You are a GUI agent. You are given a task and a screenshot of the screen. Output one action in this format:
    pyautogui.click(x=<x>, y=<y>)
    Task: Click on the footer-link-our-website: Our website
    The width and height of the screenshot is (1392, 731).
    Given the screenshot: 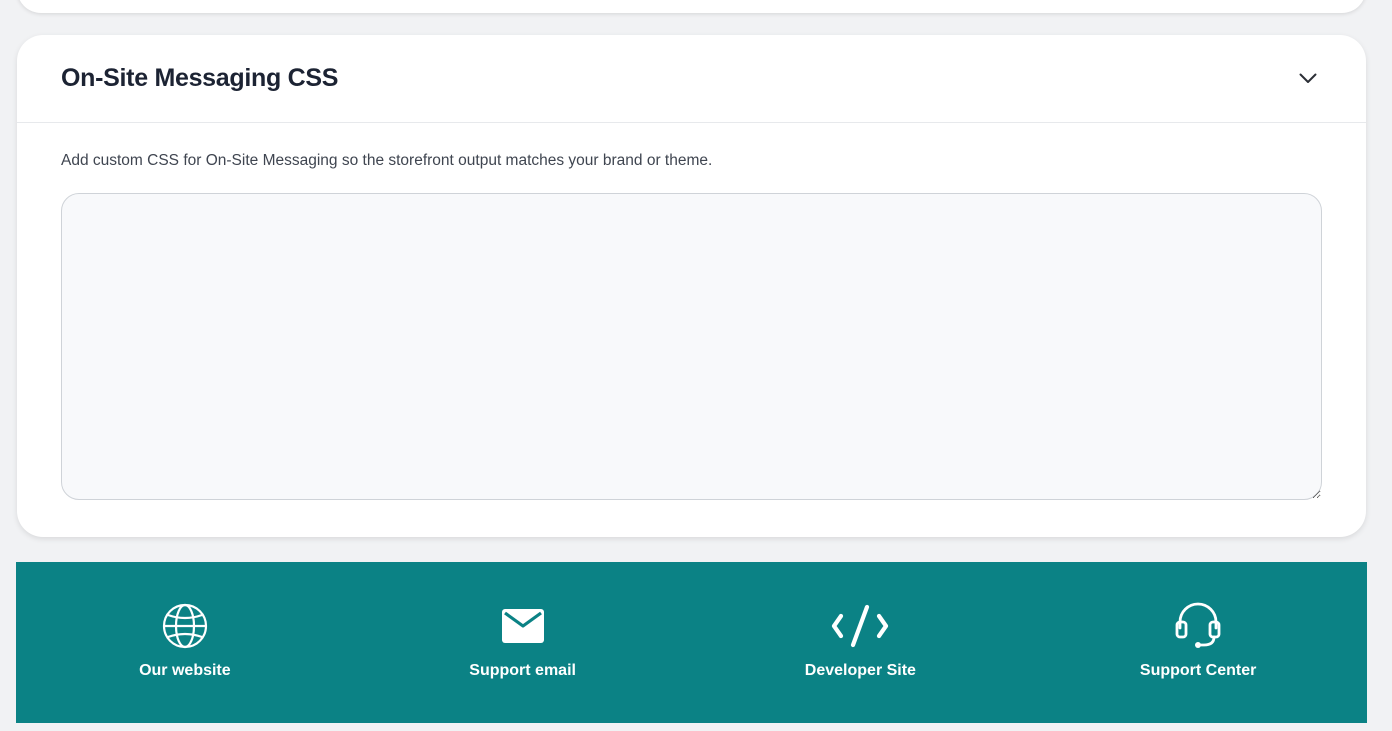 What is the action you would take?
    pyautogui.click(x=185, y=642)
    